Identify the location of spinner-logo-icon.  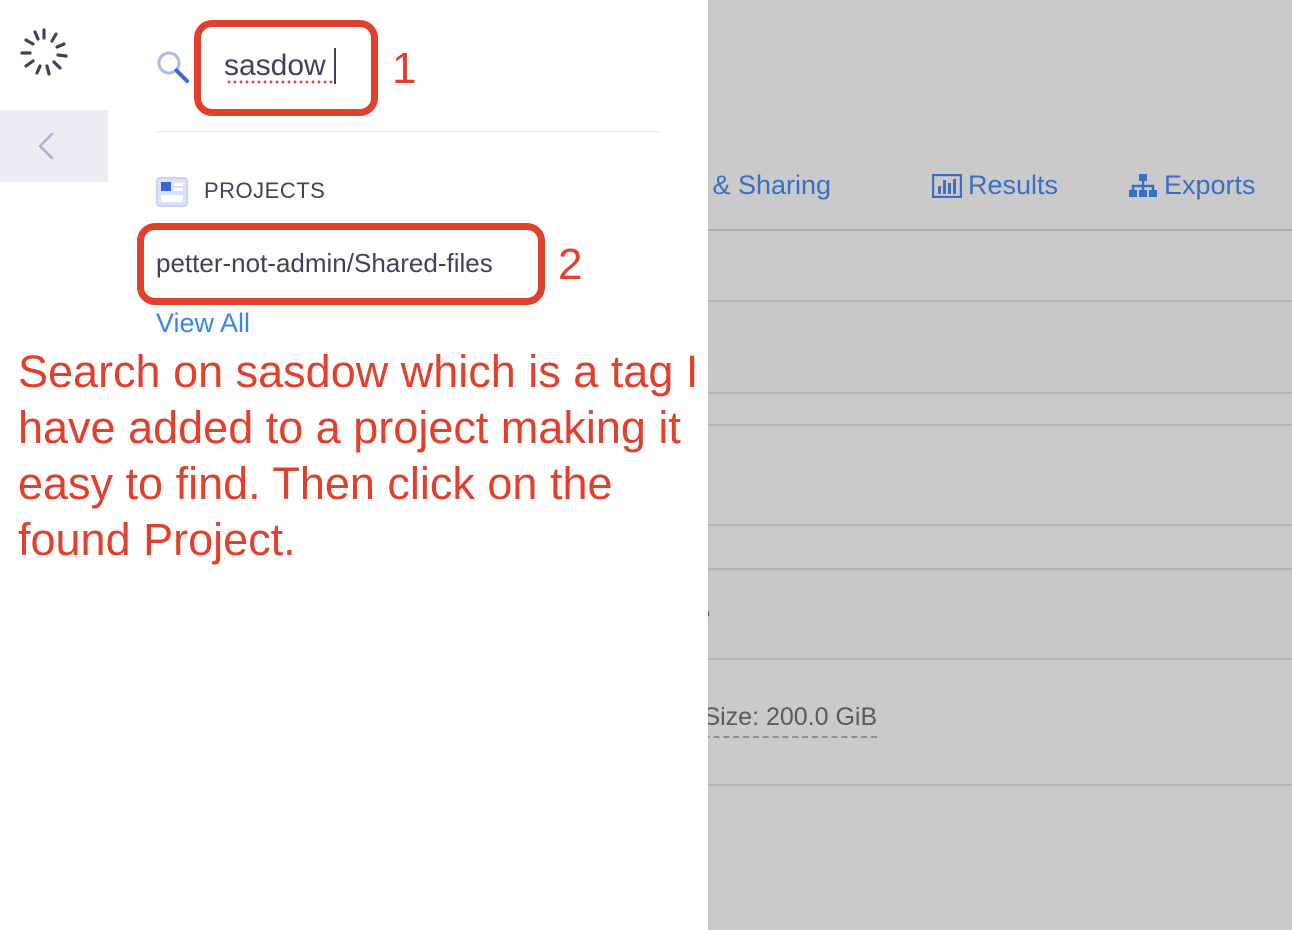
(44, 52).